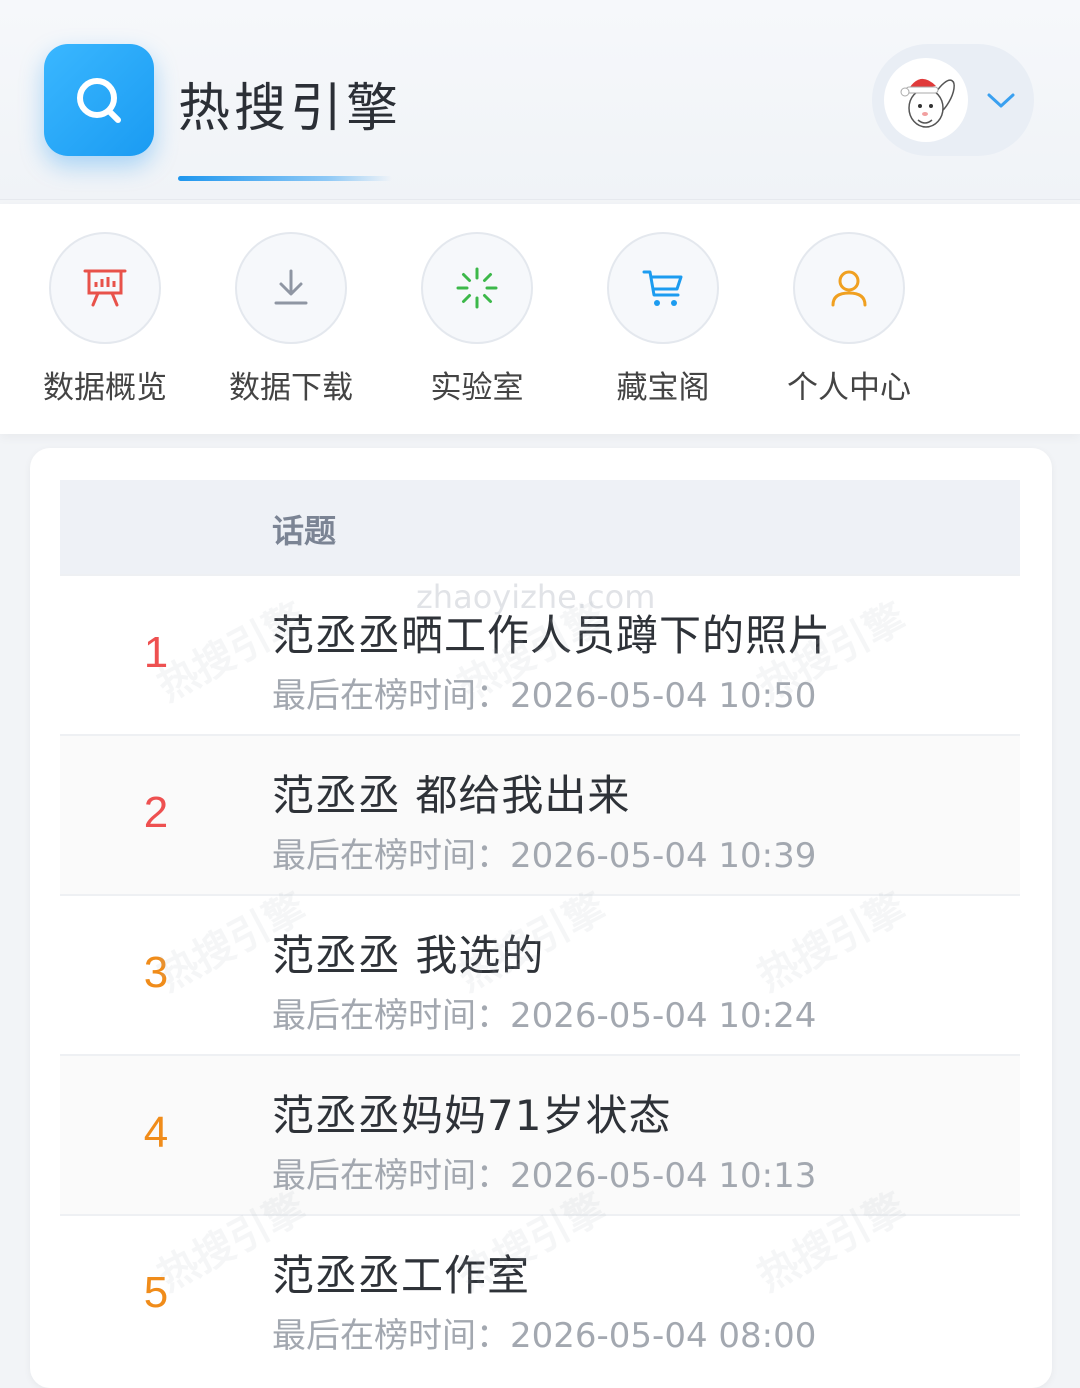 The image size is (1080, 1388). Describe the element at coordinates (304, 531) in the screenshot. I see `column-header-topic: 话题` at that location.